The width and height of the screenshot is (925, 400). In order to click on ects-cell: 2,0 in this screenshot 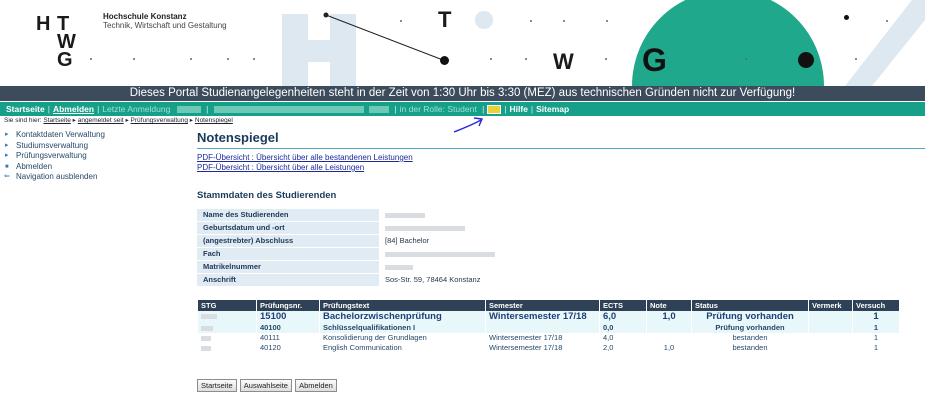, I will do `click(608, 347)`.